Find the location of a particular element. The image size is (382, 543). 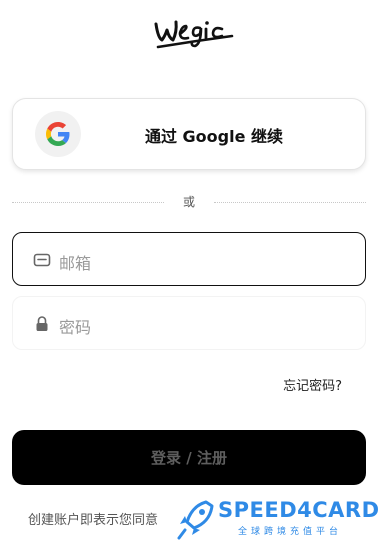

password-field: 密码 is located at coordinates (189, 323).